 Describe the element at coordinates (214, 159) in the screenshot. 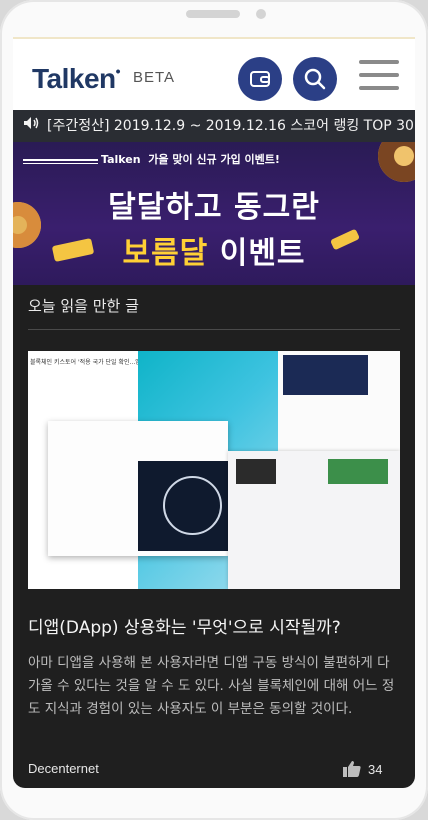

I see `banner-subtitle-text: 가을 맞이 신규 가입 이벤트!` at that location.